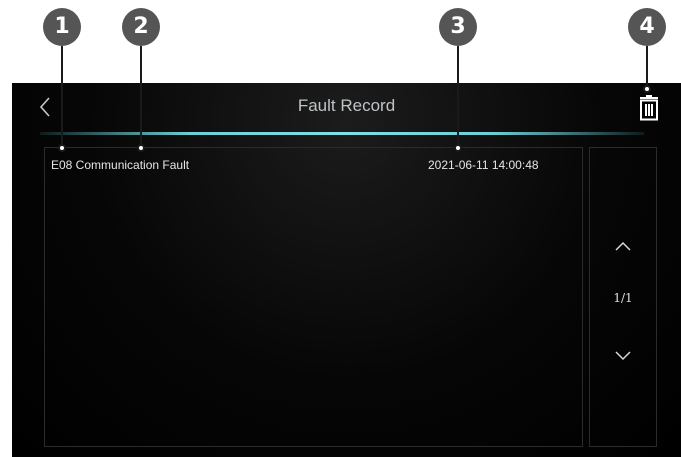 The height and width of the screenshot is (457, 681). I want to click on fault-name: E08 Communication Fault, so click(120, 165).